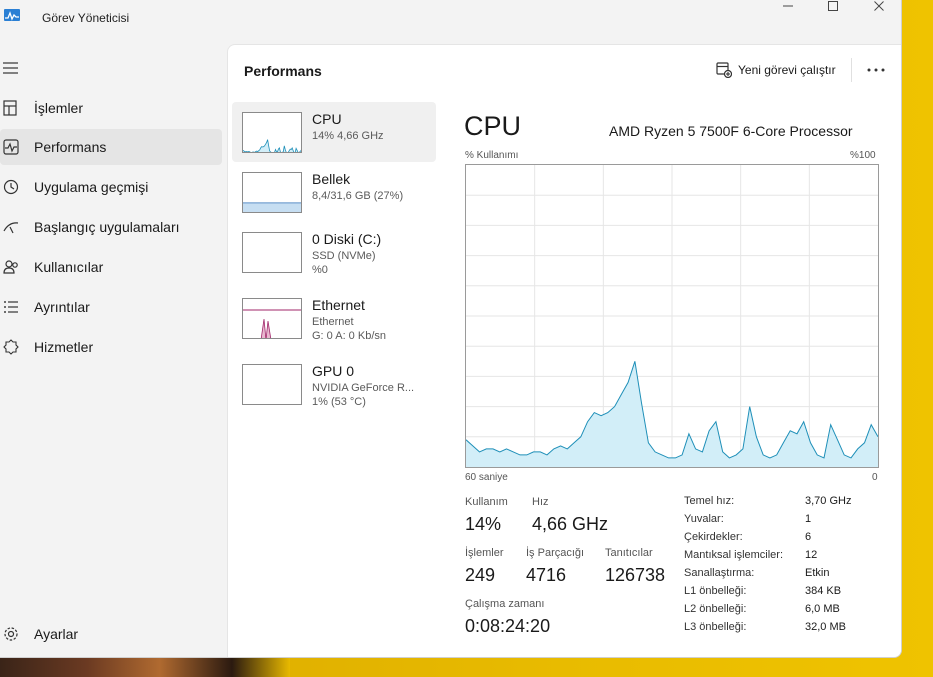  I want to click on spec-value-base-speed: 3,70 GHz, so click(828, 501).